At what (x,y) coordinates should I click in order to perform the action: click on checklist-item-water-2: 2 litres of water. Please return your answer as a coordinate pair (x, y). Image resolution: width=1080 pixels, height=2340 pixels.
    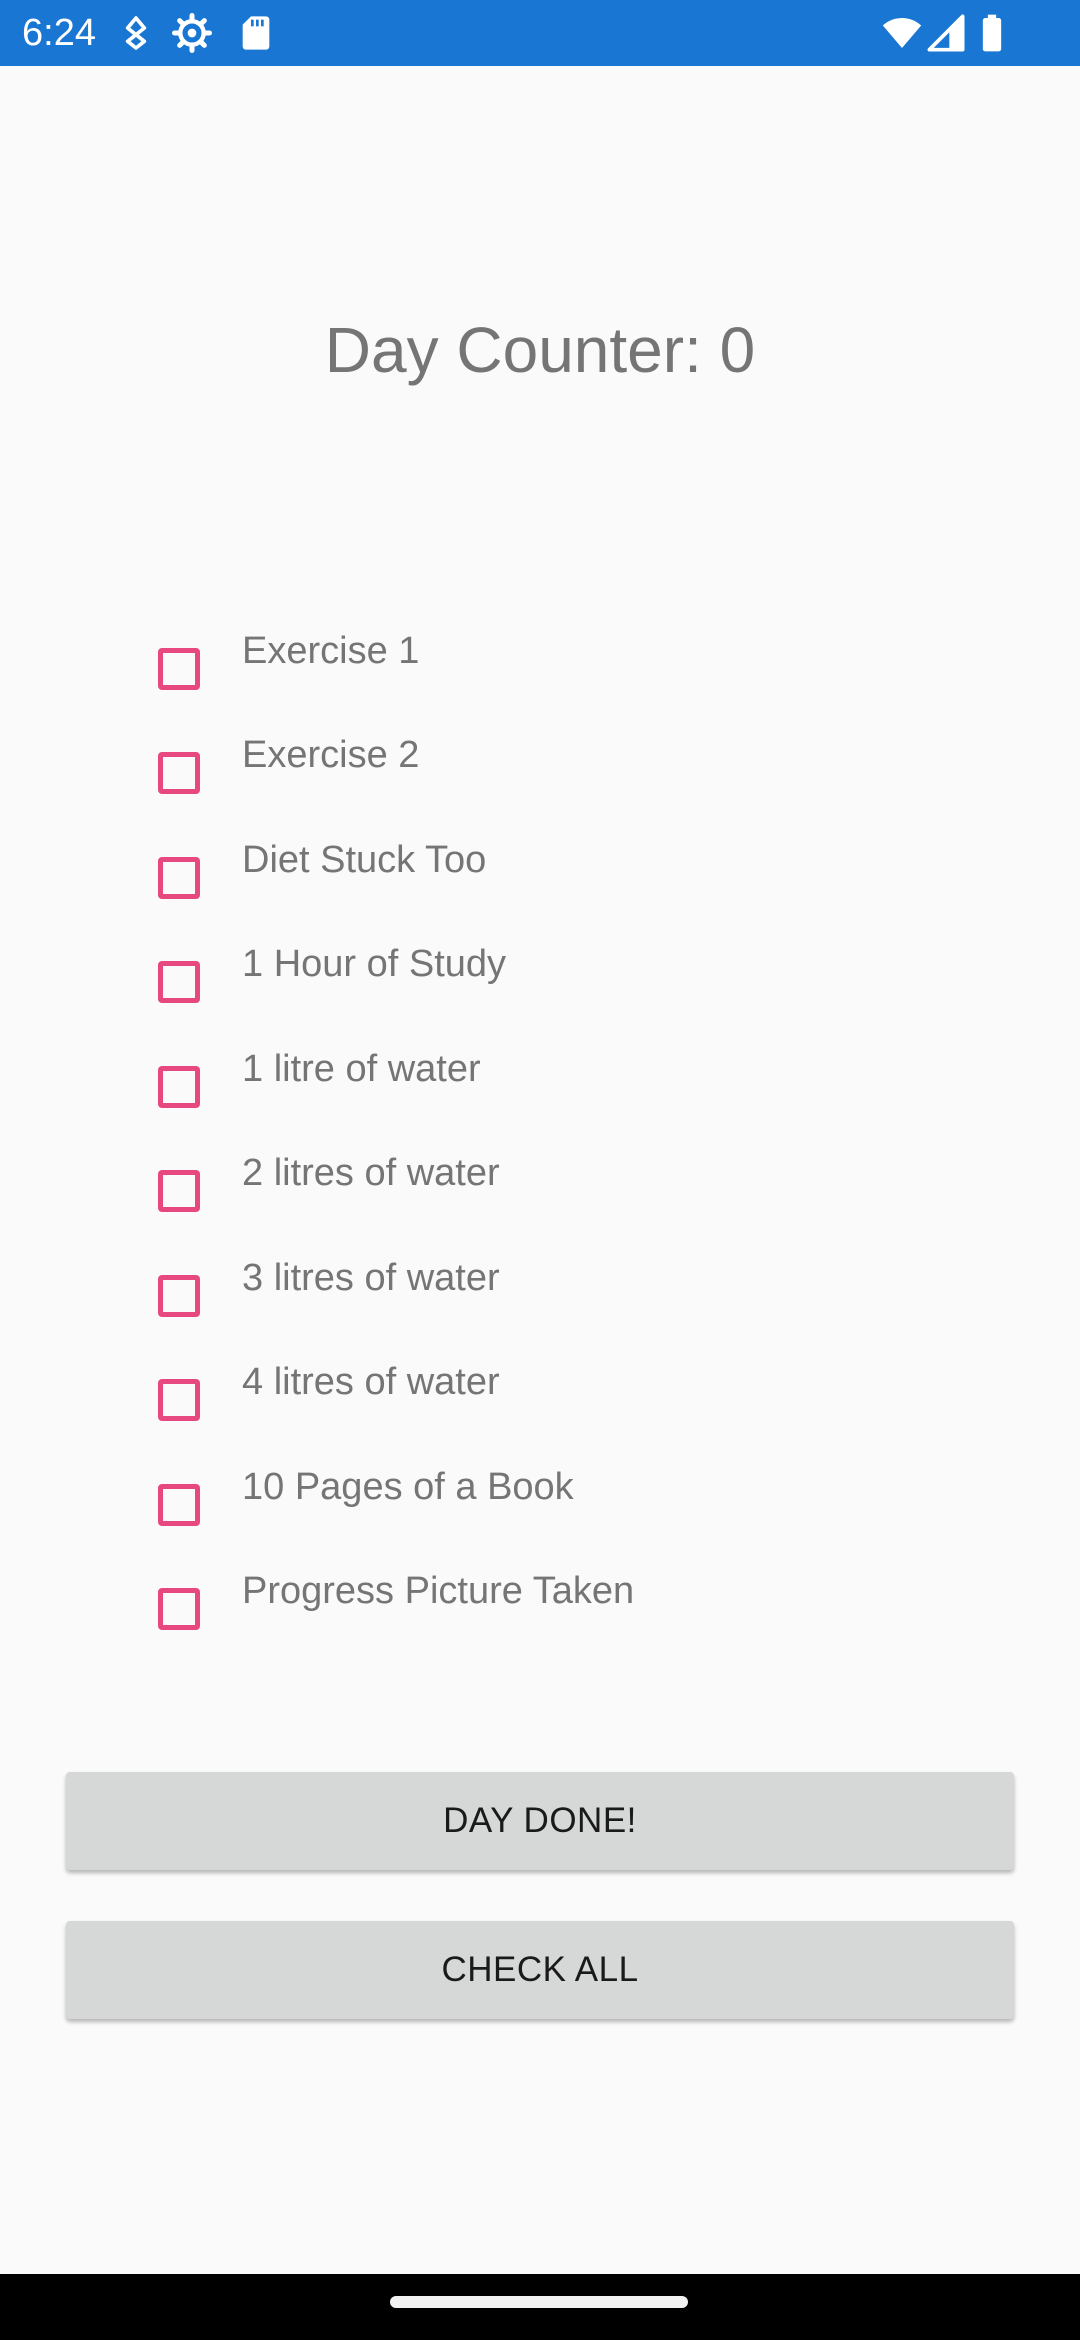
    Looking at the image, I should click on (540, 1194).